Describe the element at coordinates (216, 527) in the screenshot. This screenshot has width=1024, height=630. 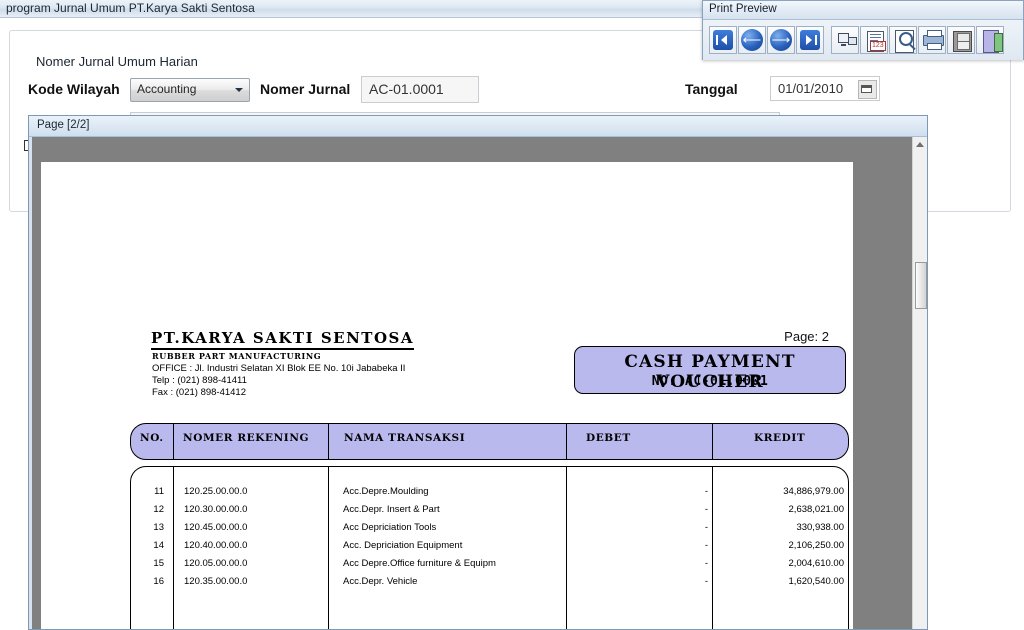
I see `cell-account: 120.45.00.00.0` at that location.